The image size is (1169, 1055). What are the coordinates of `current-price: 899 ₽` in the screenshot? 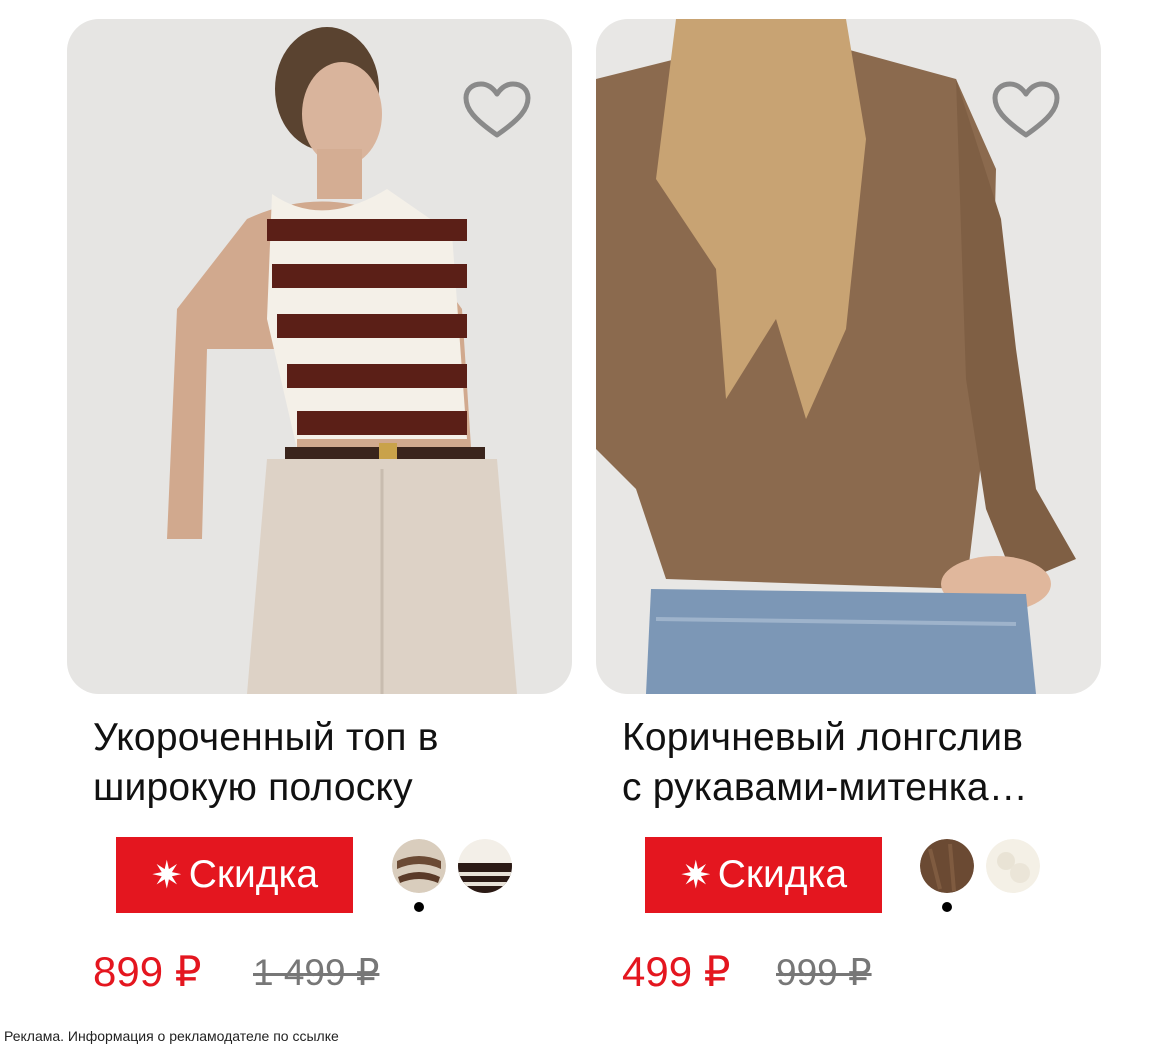 It's located at (147, 971).